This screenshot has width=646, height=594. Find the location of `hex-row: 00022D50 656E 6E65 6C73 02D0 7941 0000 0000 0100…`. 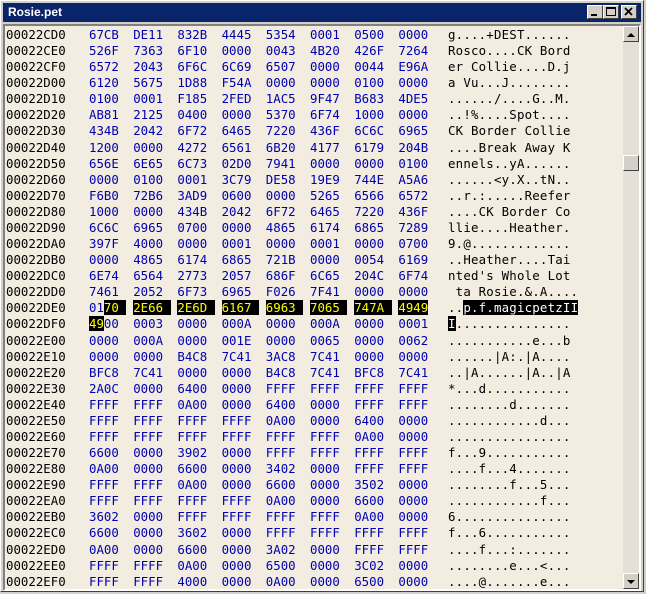

hex-row: 00022D50 656E 6E65 6C73 02D0 7941 0000 0000 0100… is located at coordinates (315, 164).